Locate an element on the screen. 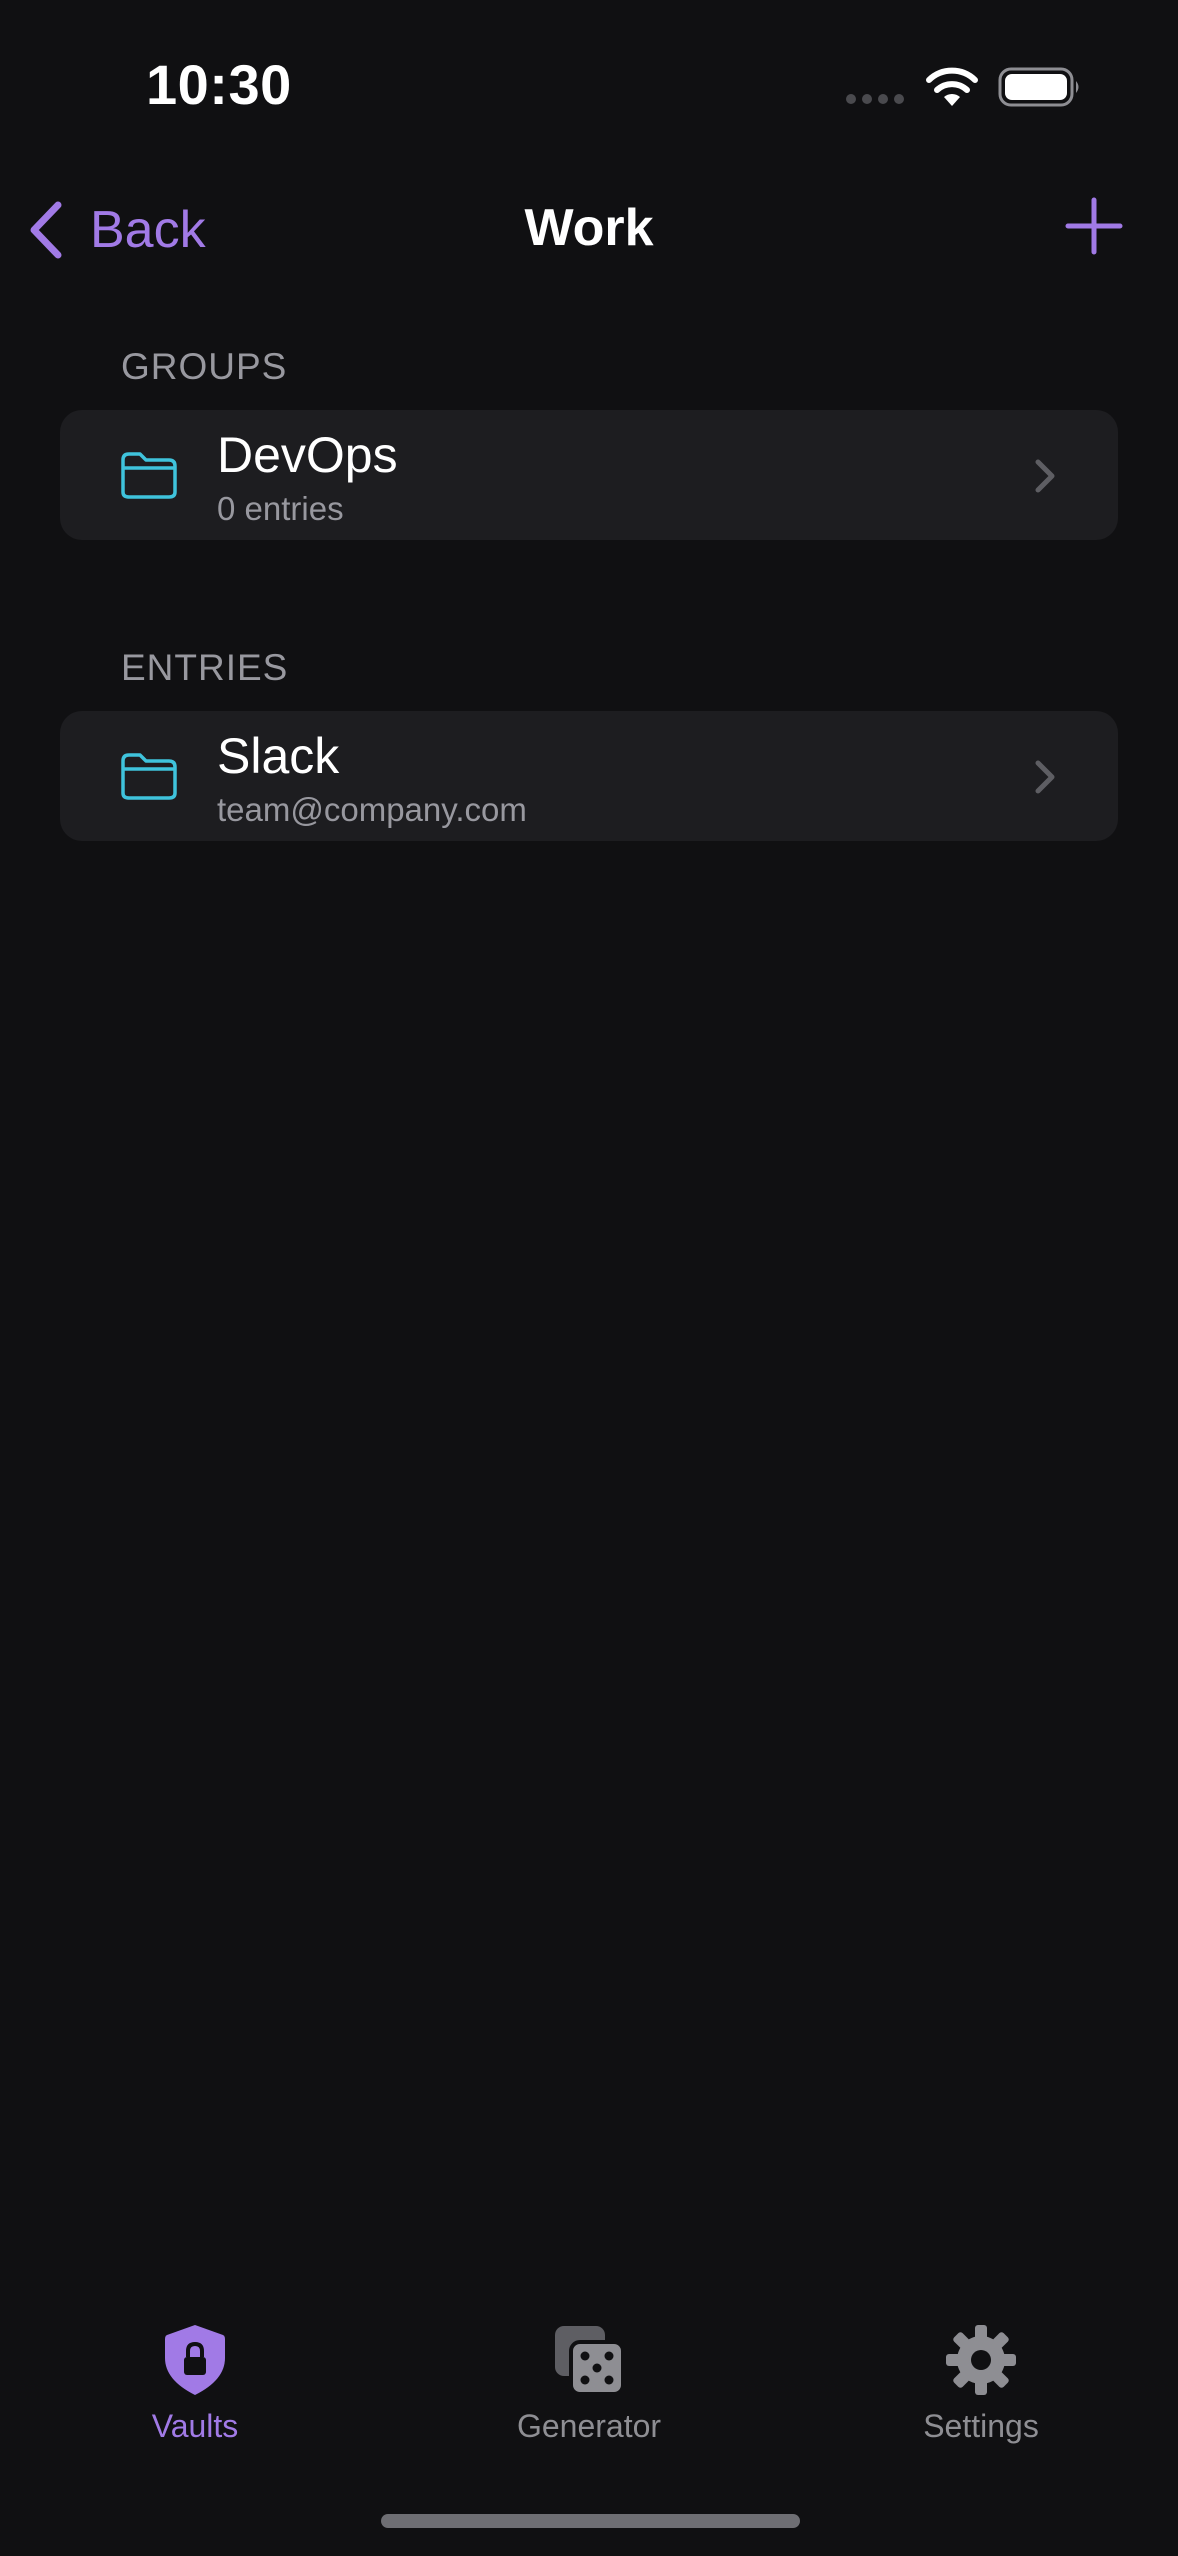 The image size is (1178, 2556). group-subtitle: 0 entries is located at coordinates (280, 508).